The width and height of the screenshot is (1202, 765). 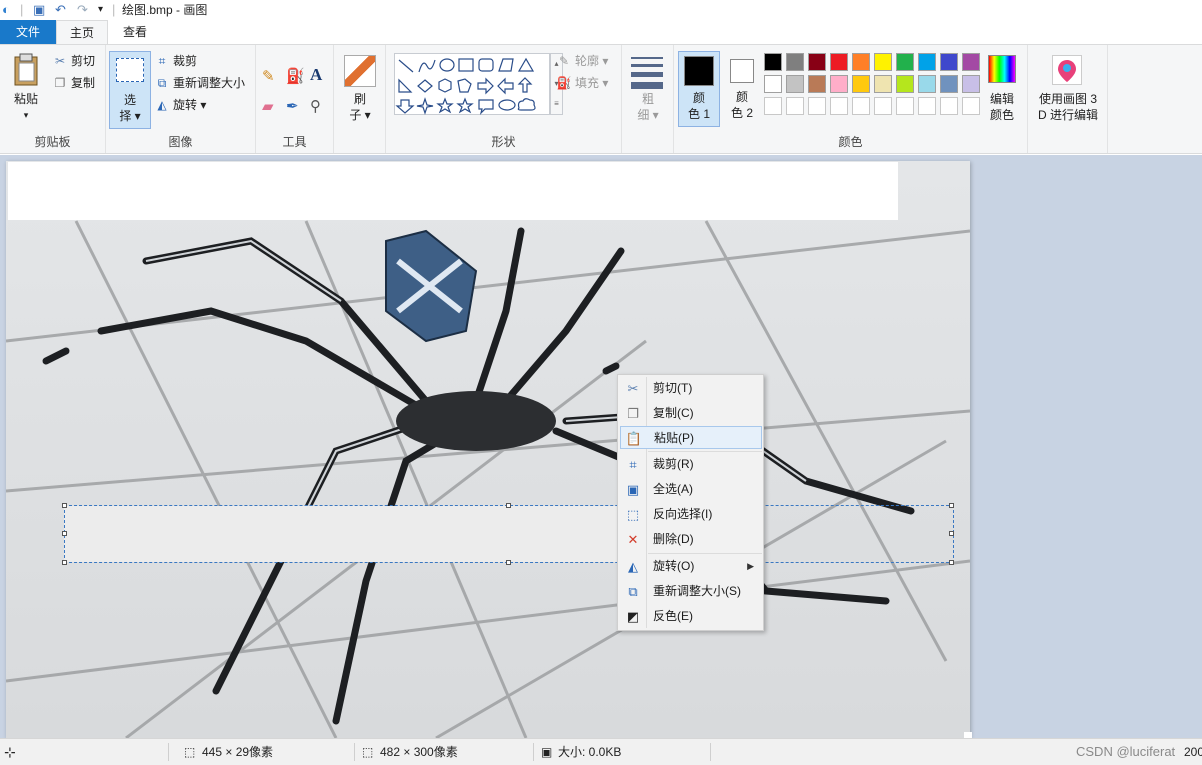 What do you see at coordinates (360, 115) in the screenshot?
I see `brush-label-bottom: 子 ▾` at bounding box center [360, 115].